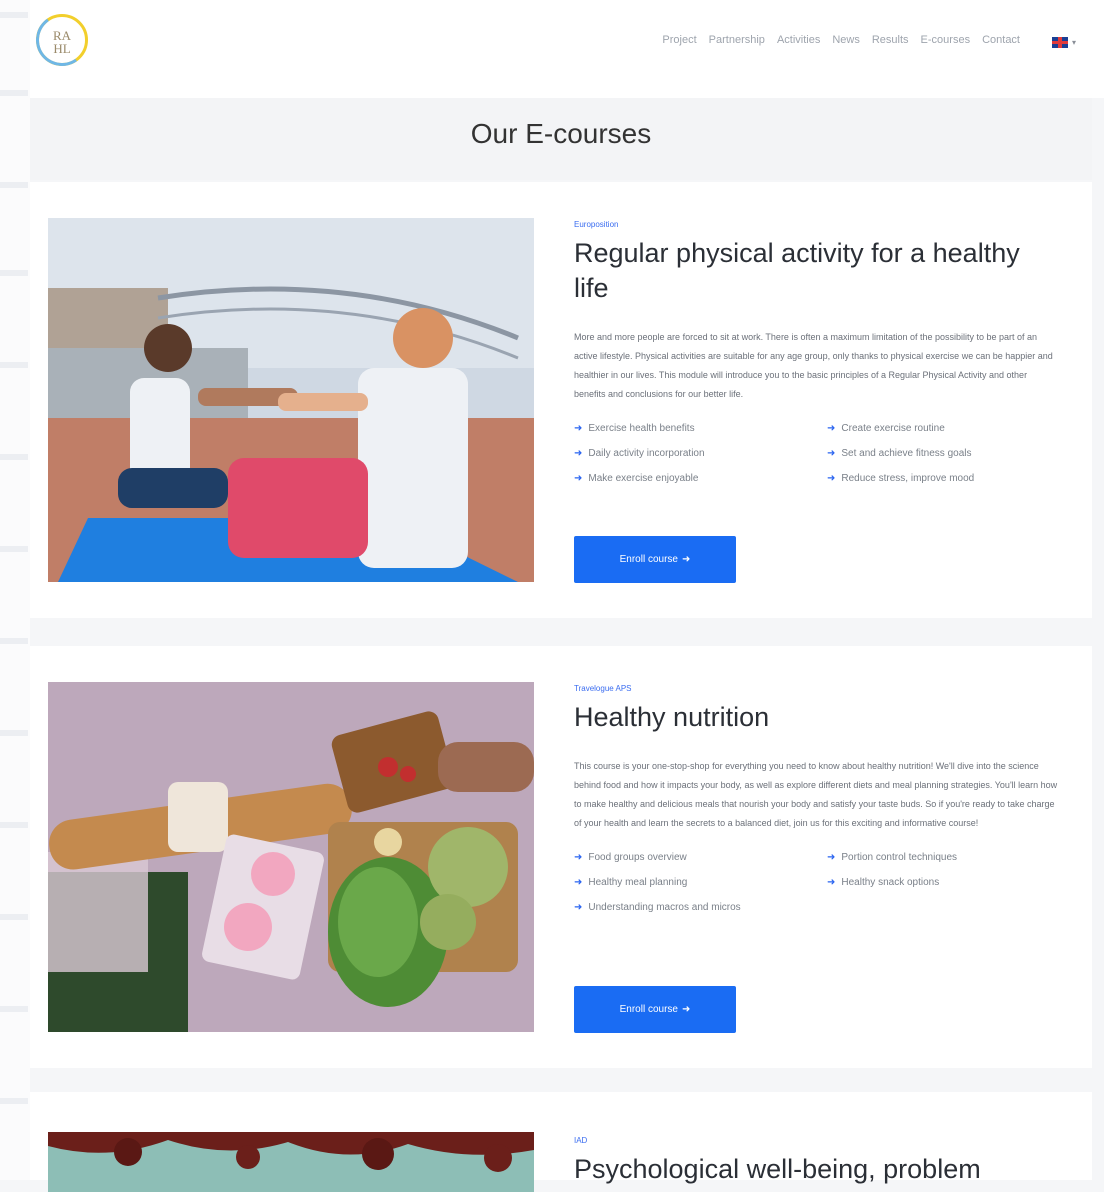 The image size is (1104, 1192). What do you see at coordinates (15, 590) in the screenshot?
I see `left-edge-strip` at bounding box center [15, 590].